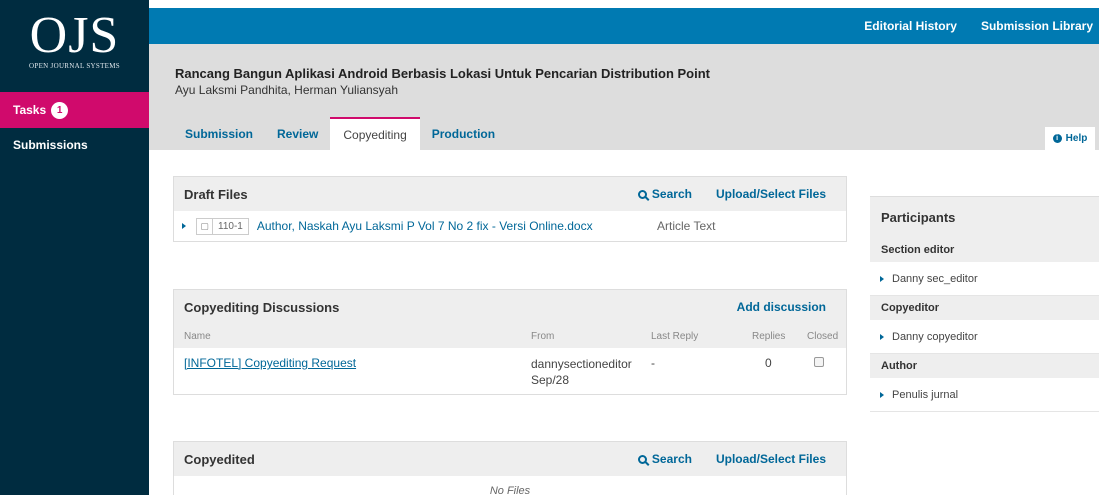 This screenshot has height=495, width=1099. Describe the element at coordinates (769, 336) in the screenshot. I see `col-replies: Replies` at that location.